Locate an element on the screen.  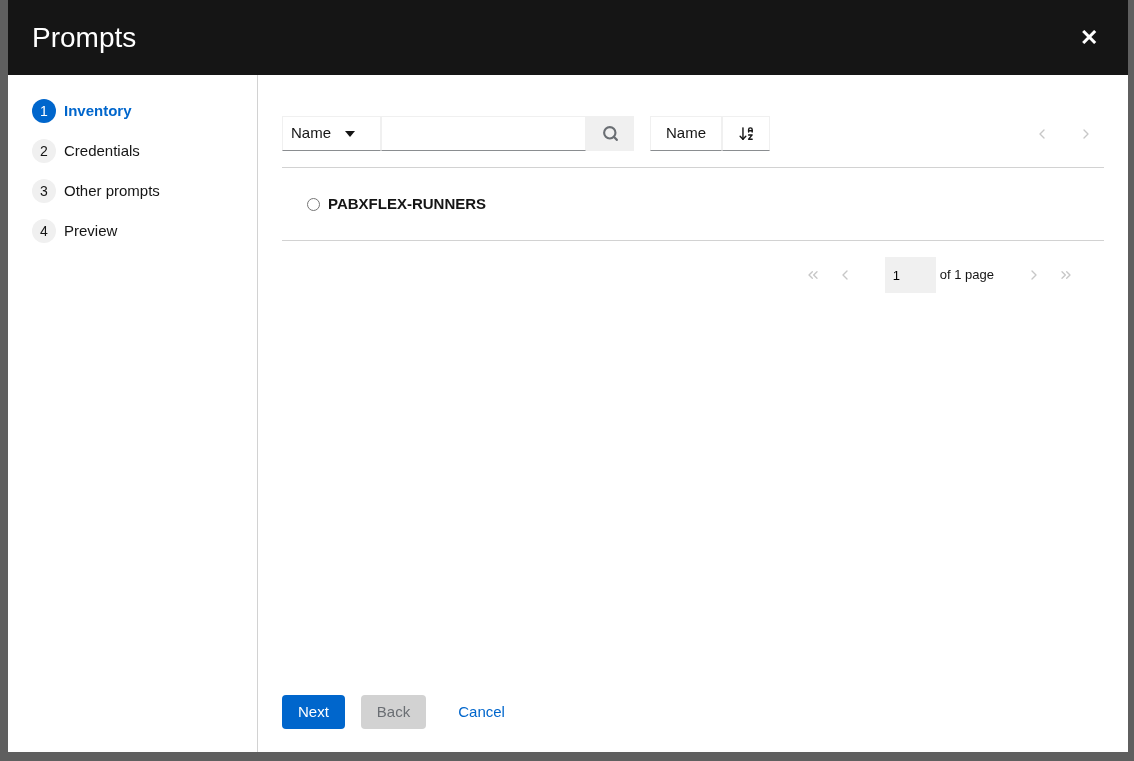
wizard-step: 3 Other prompts is located at coordinates (144, 191).